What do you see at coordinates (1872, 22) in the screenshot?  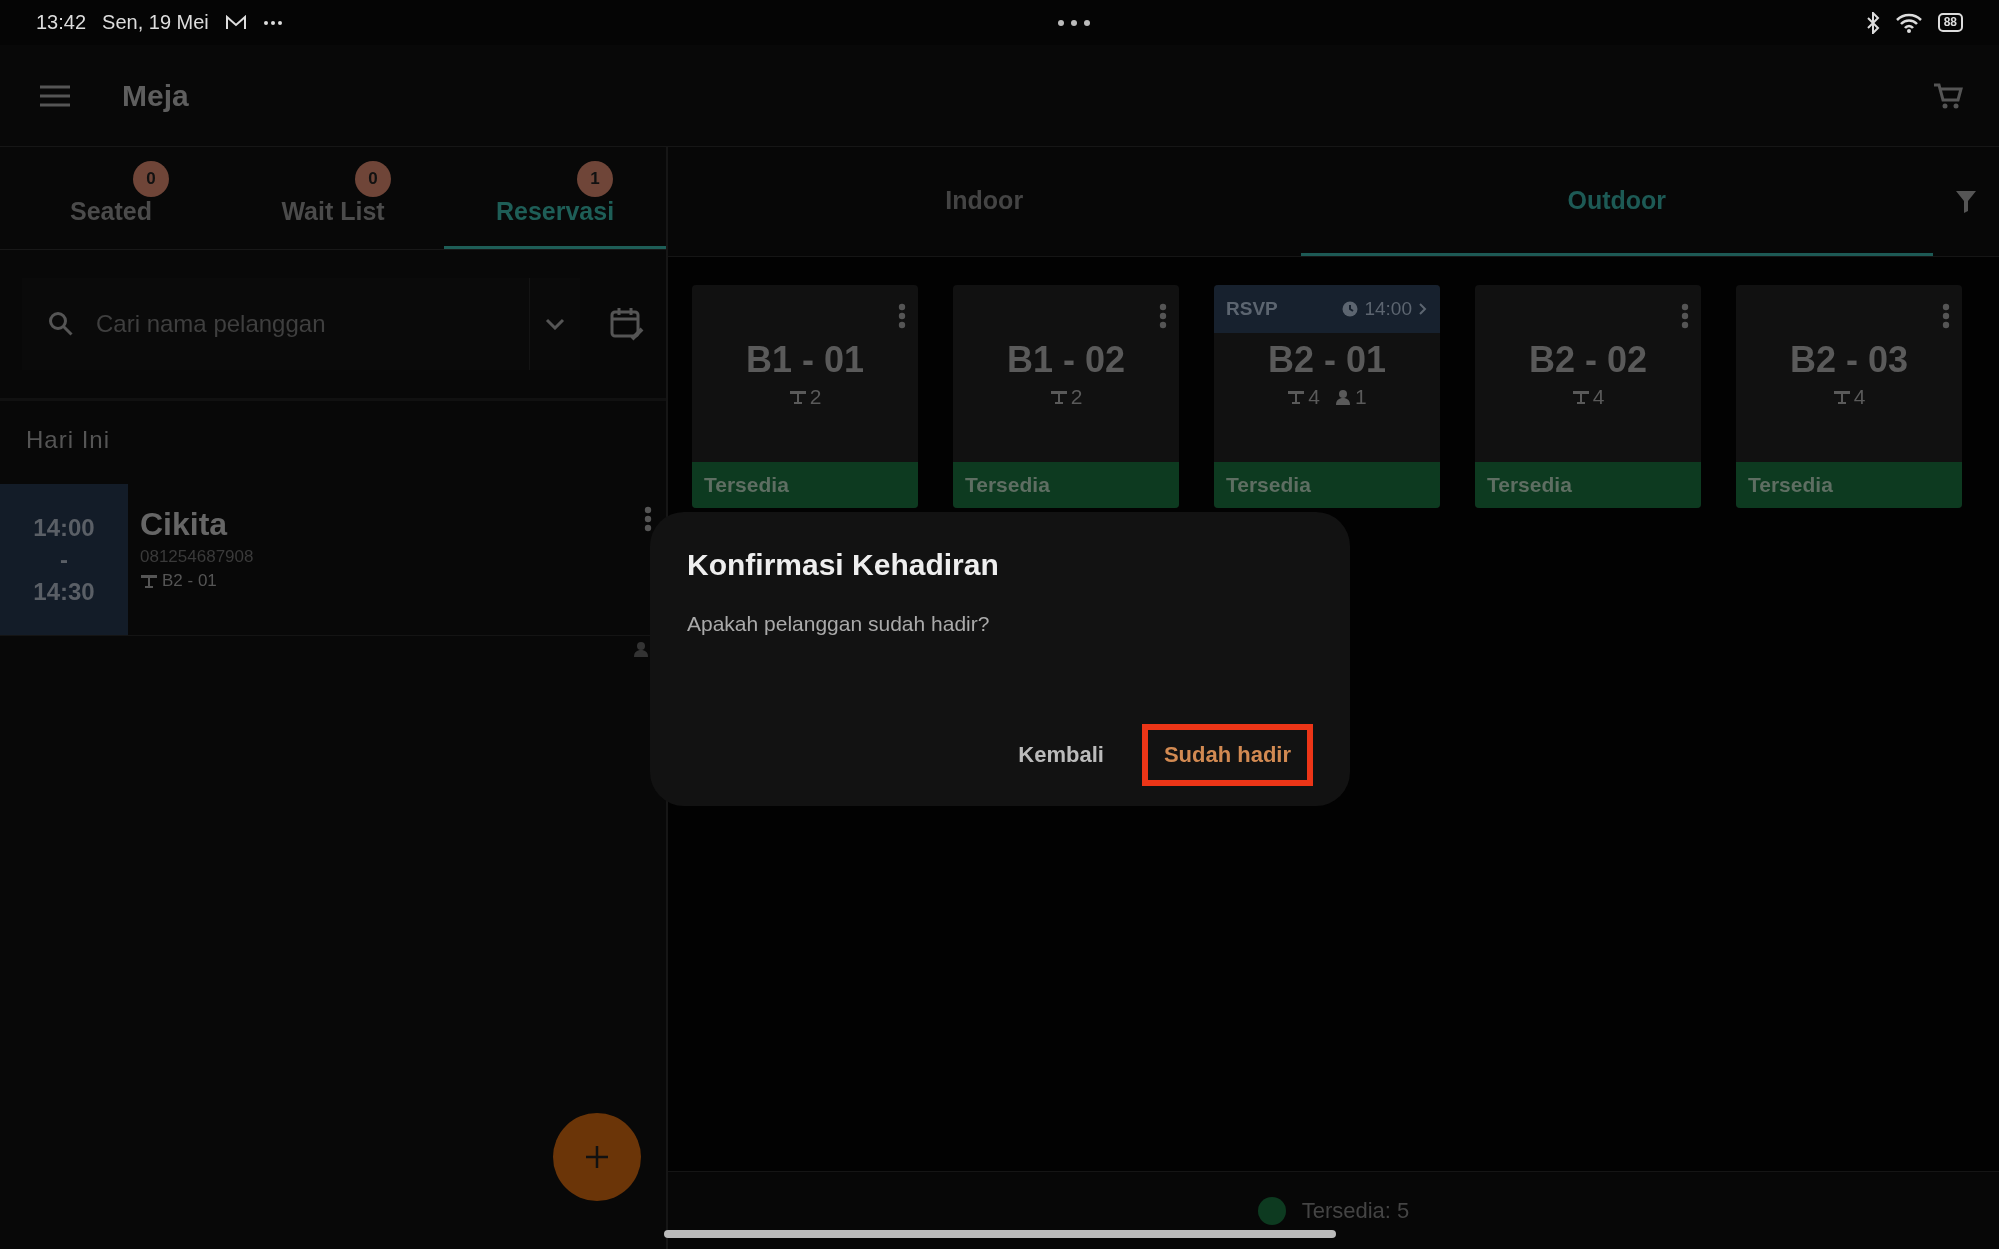 I see `bluetooth-icon` at bounding box center [1872, 22].